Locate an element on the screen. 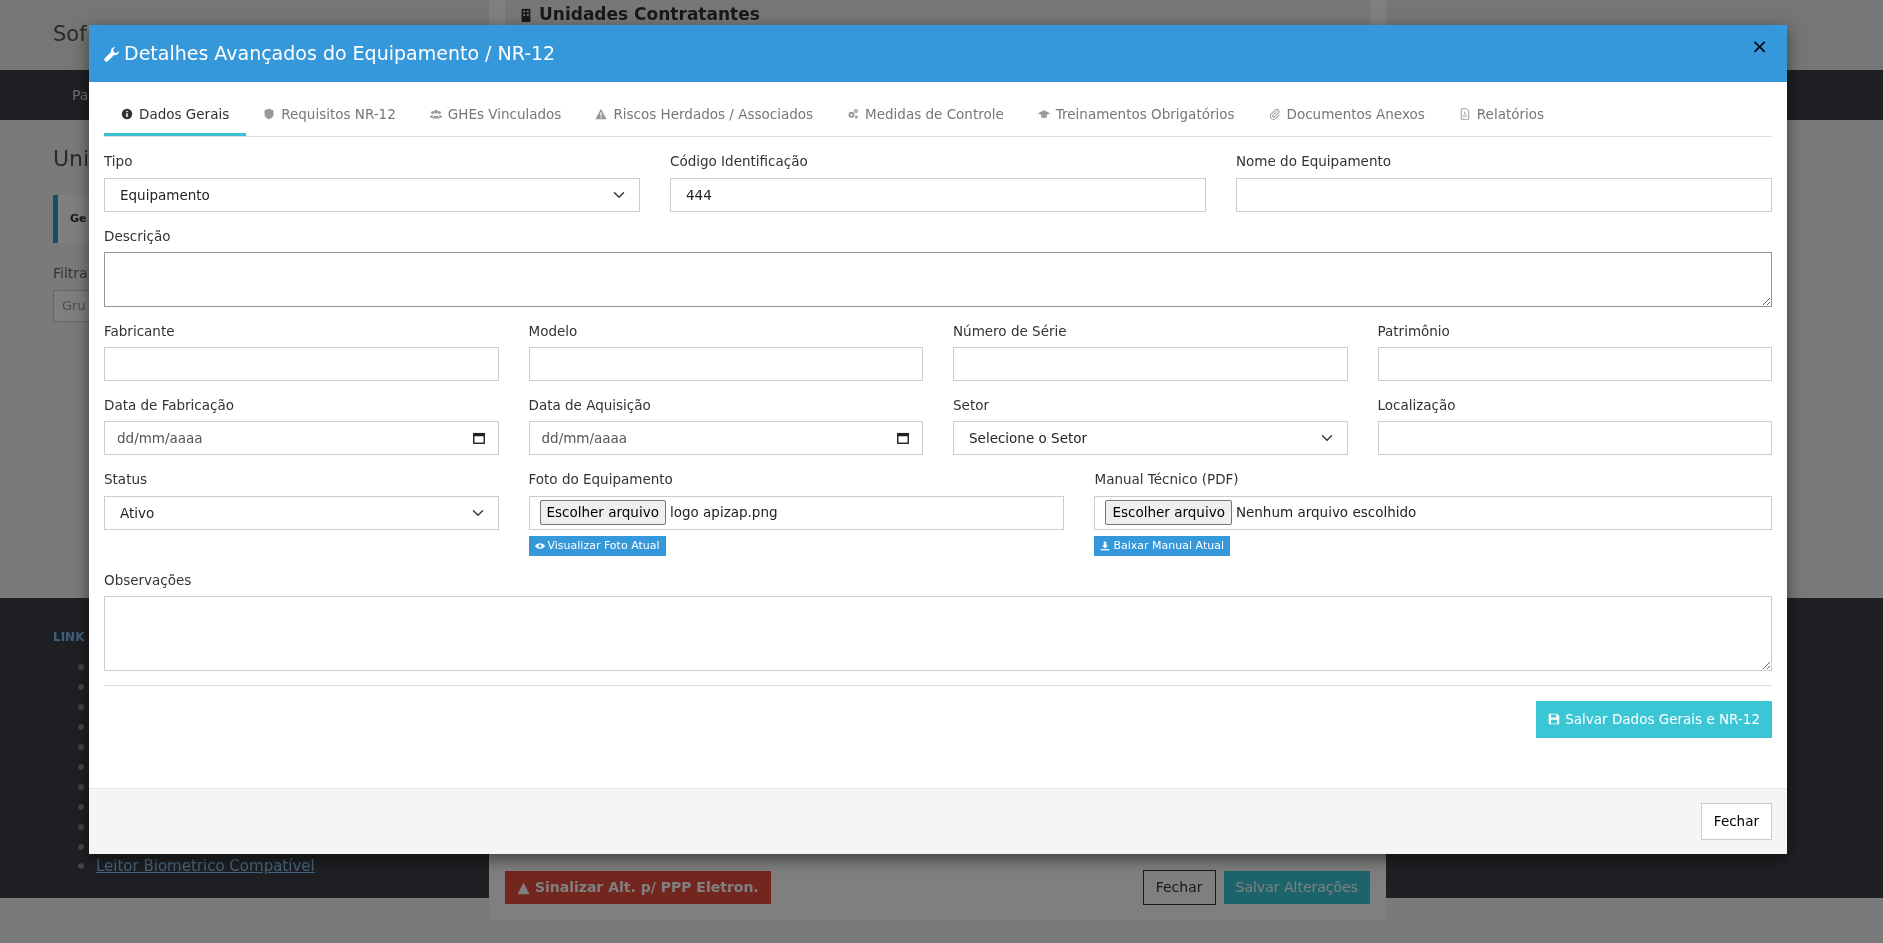 This screenshot has width=1883, height=943. close-button: × is located at coordinates (1759, 45).